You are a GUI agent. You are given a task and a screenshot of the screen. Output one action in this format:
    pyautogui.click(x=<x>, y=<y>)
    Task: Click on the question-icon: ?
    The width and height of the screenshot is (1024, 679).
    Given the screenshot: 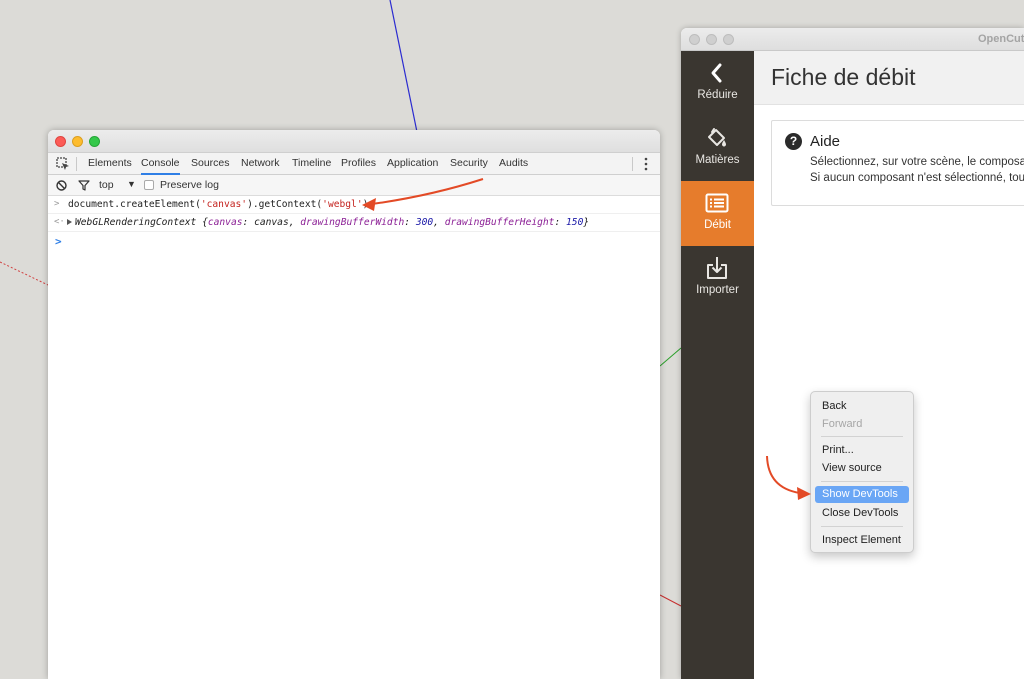 What is the action you would take?
    pyautogui.click(x=793, y=141)
    